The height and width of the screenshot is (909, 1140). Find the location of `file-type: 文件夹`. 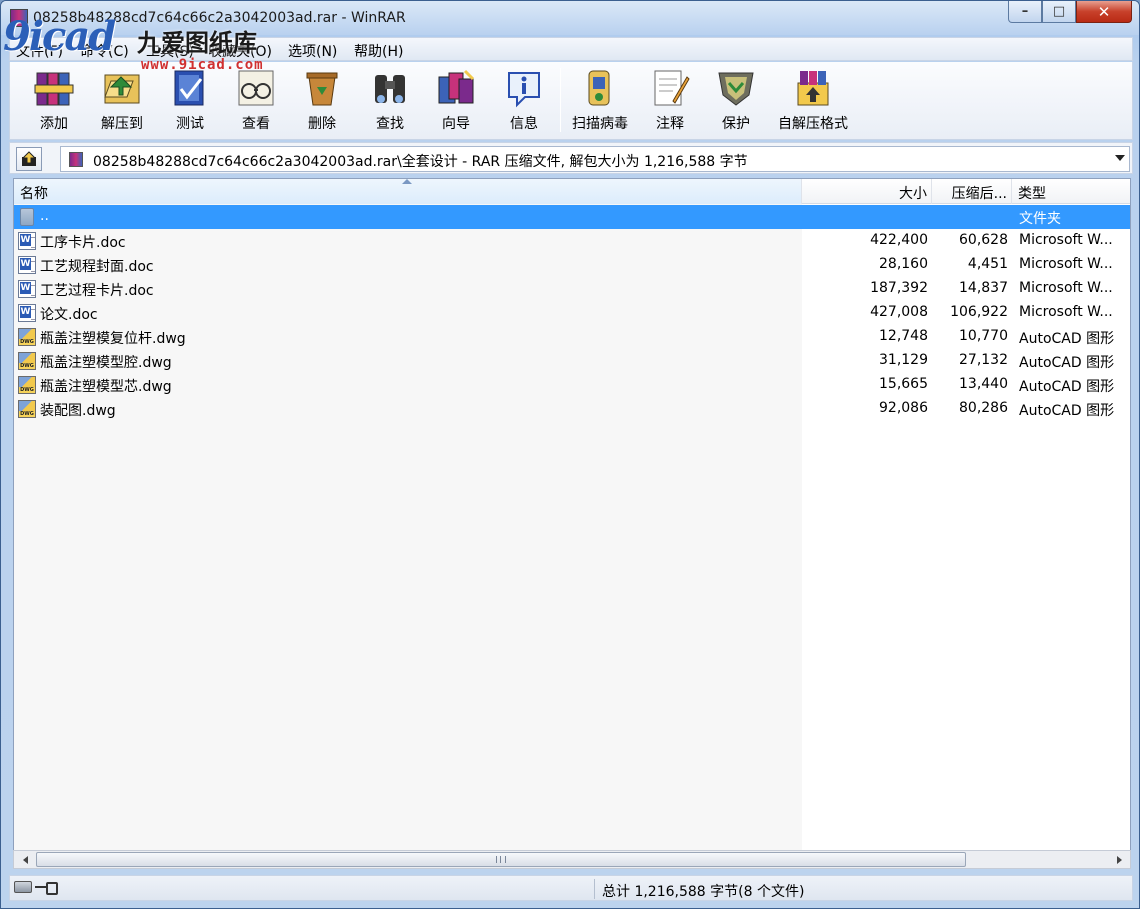

file-type: 文件夹 is located at coordinates (1040, 219).